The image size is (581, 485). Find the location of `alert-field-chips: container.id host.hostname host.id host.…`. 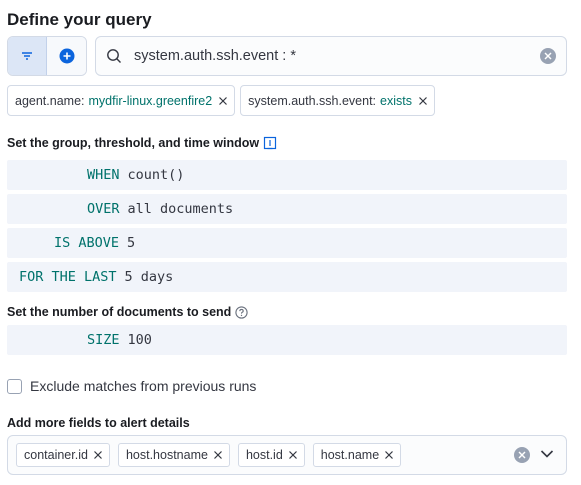

alert-field-chips: container.id host.hostname host.id host.… is located at coordinates (265, 455).